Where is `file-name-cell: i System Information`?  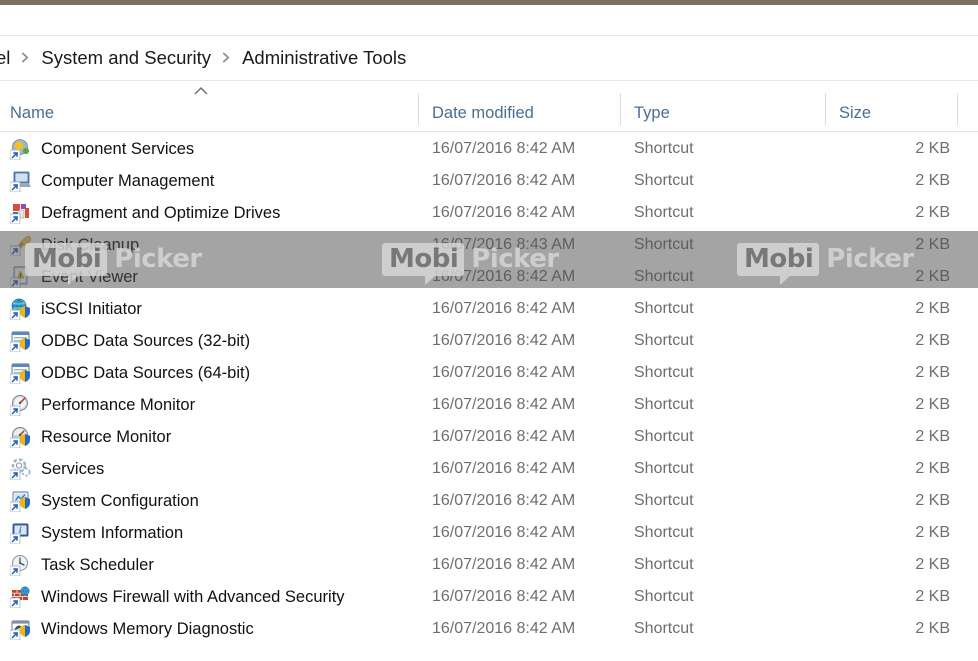
file-name-cell: i System Information is located at coordinates (96, 533).